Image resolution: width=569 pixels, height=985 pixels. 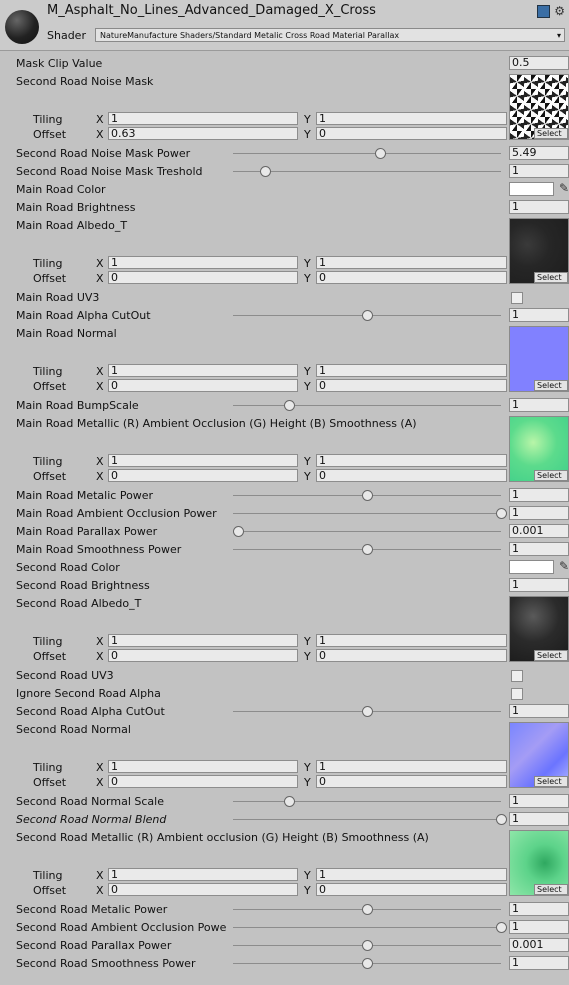 What do you see at coordinates (544, 11) in the screenshot?
I see `help-book-icon` at bounding box center [544, 11].